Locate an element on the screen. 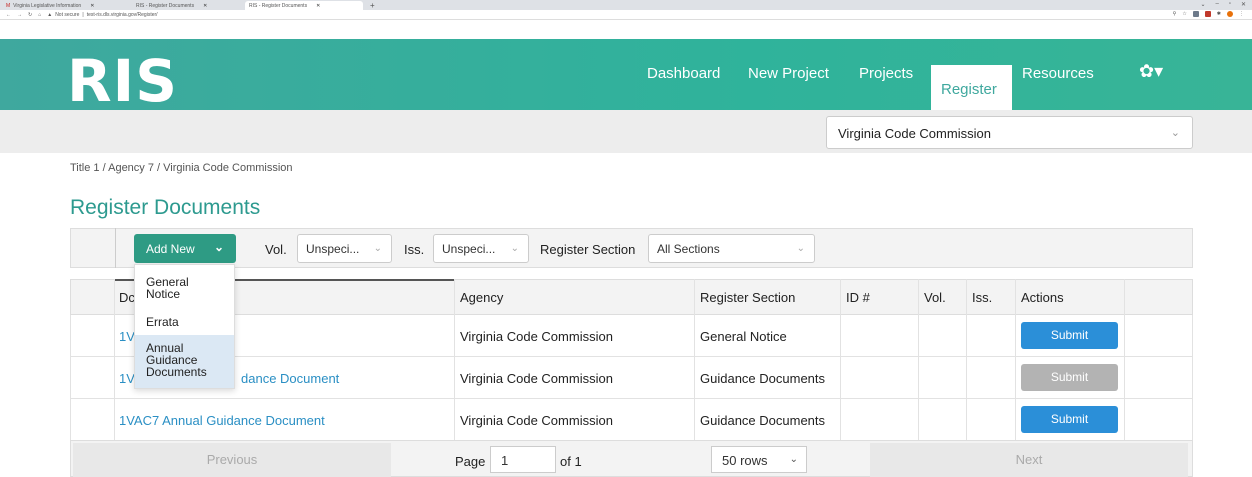  register-section-label: Register Section is located at coordinates (588, 249).